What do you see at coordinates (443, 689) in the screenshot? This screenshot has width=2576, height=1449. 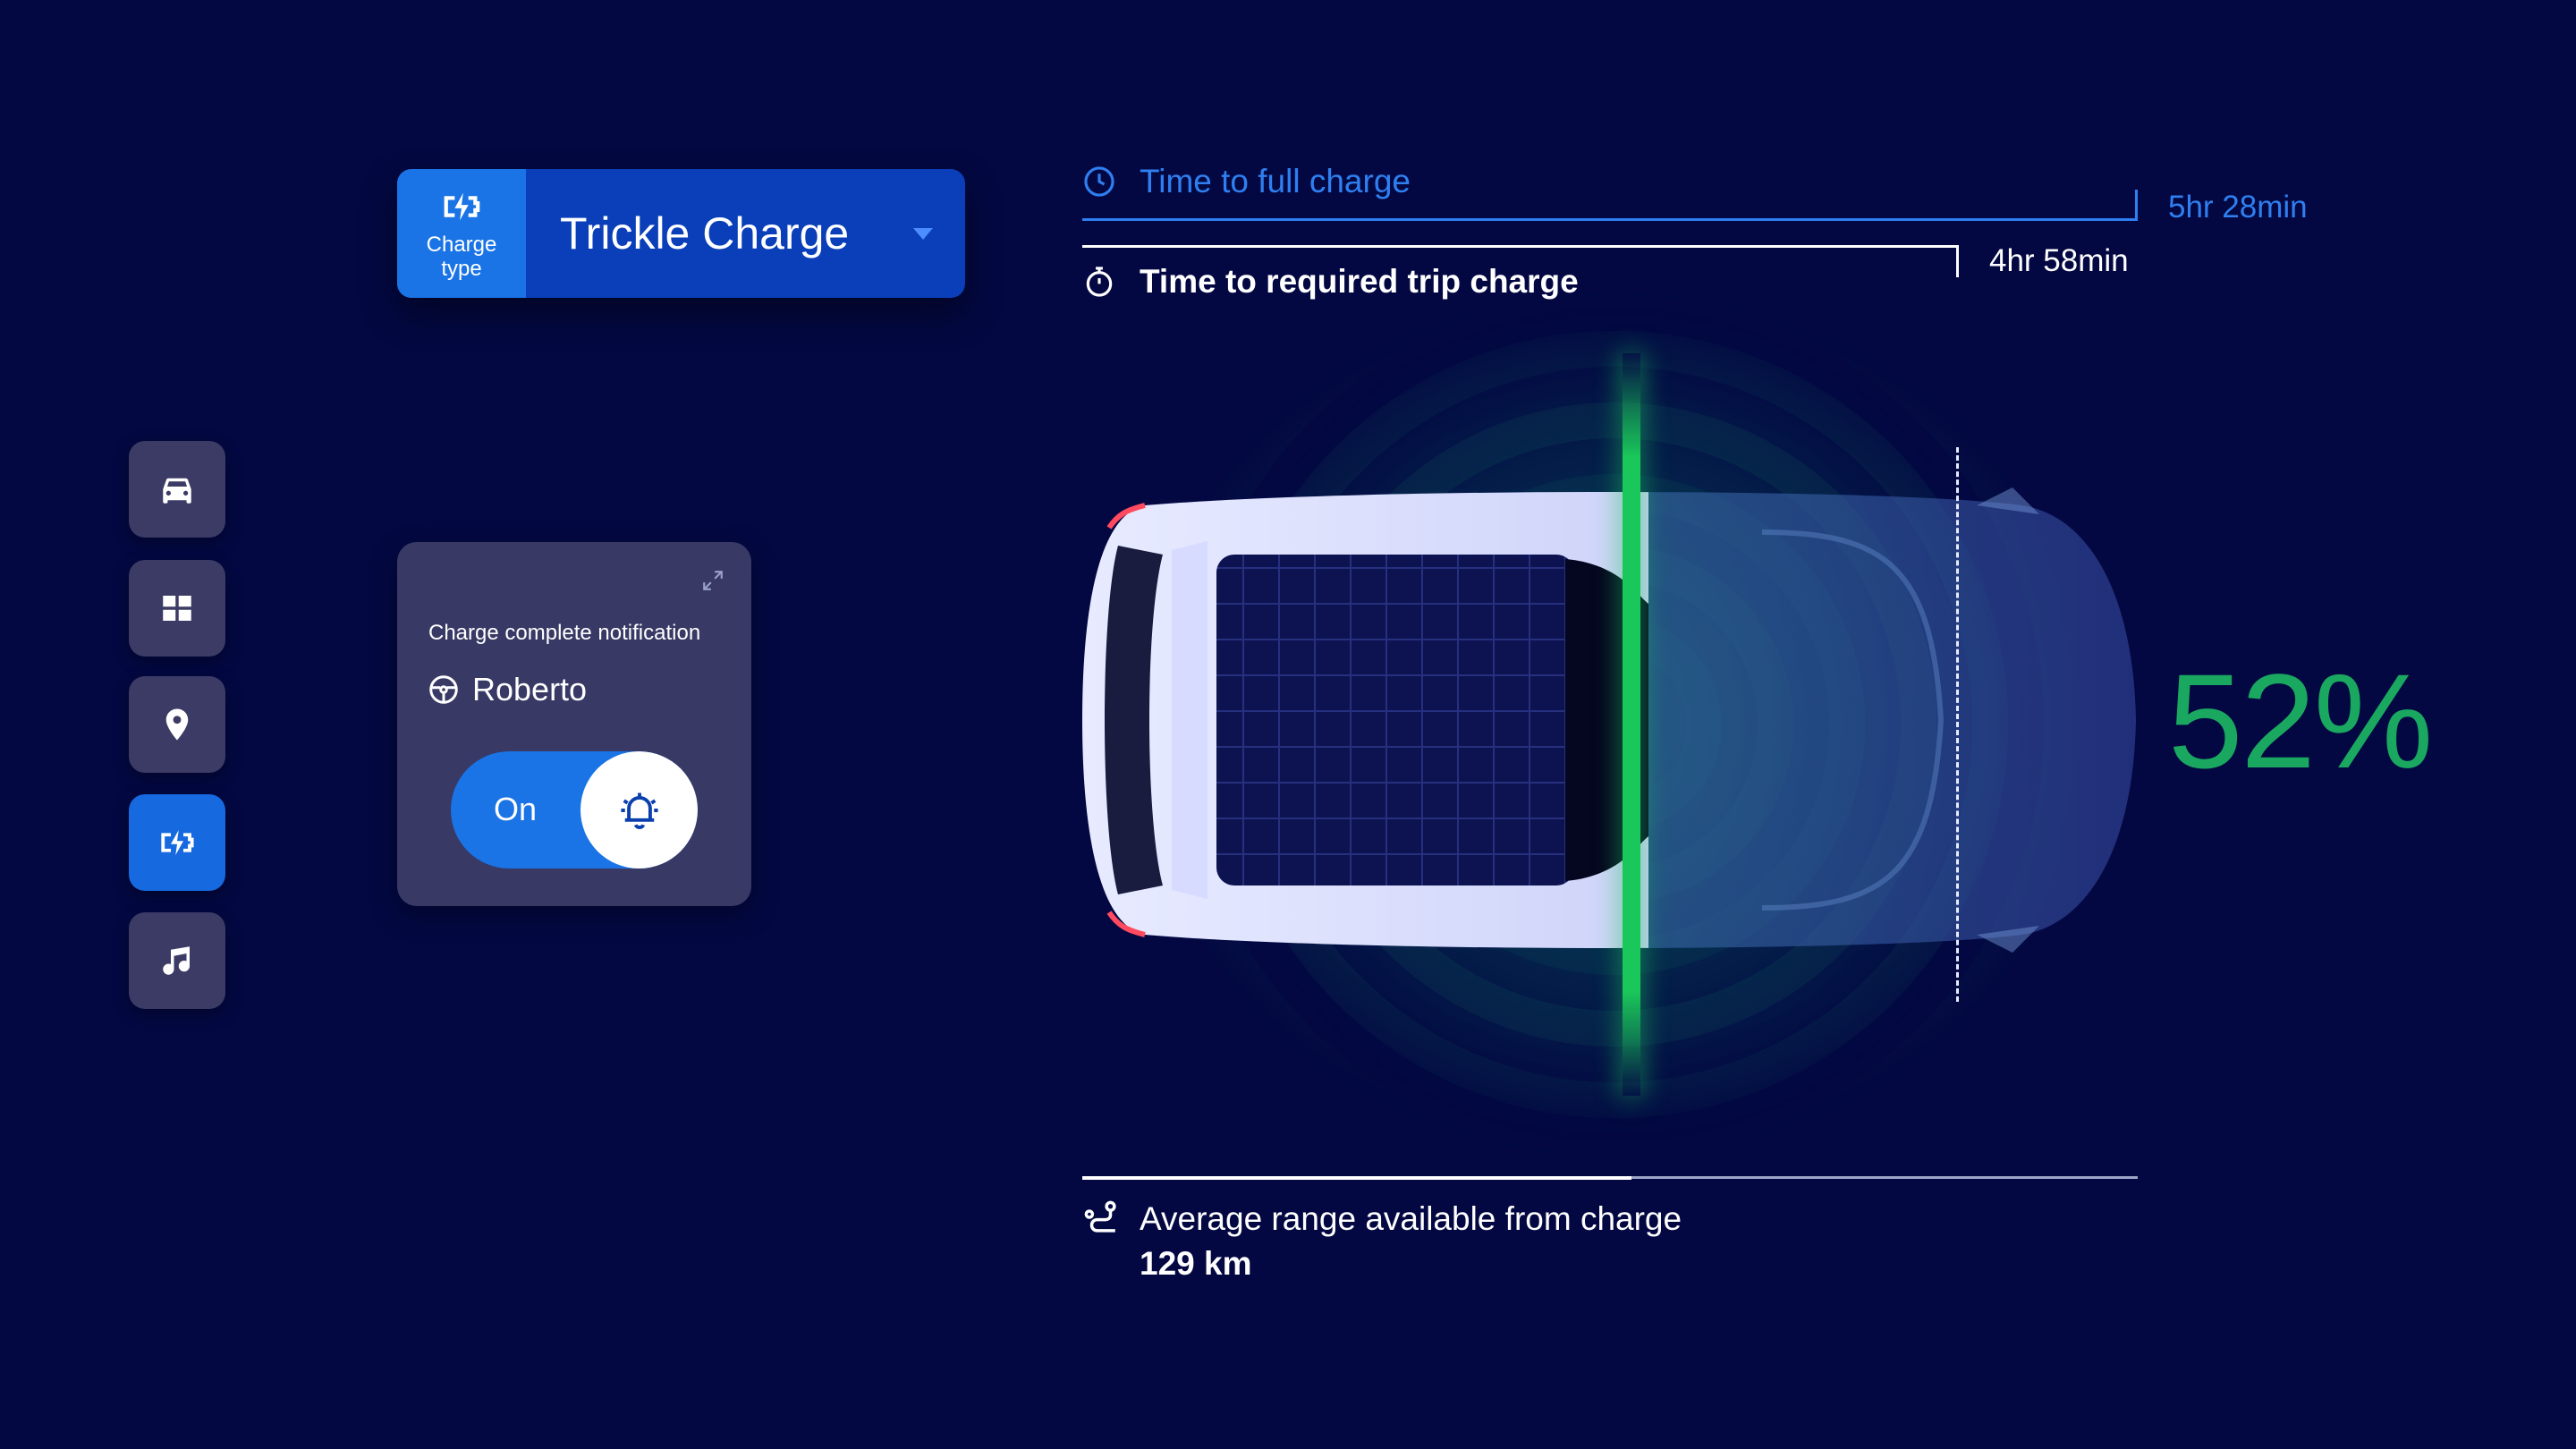 I see `steering-wheel-icon` at bounding box center [443, 689].